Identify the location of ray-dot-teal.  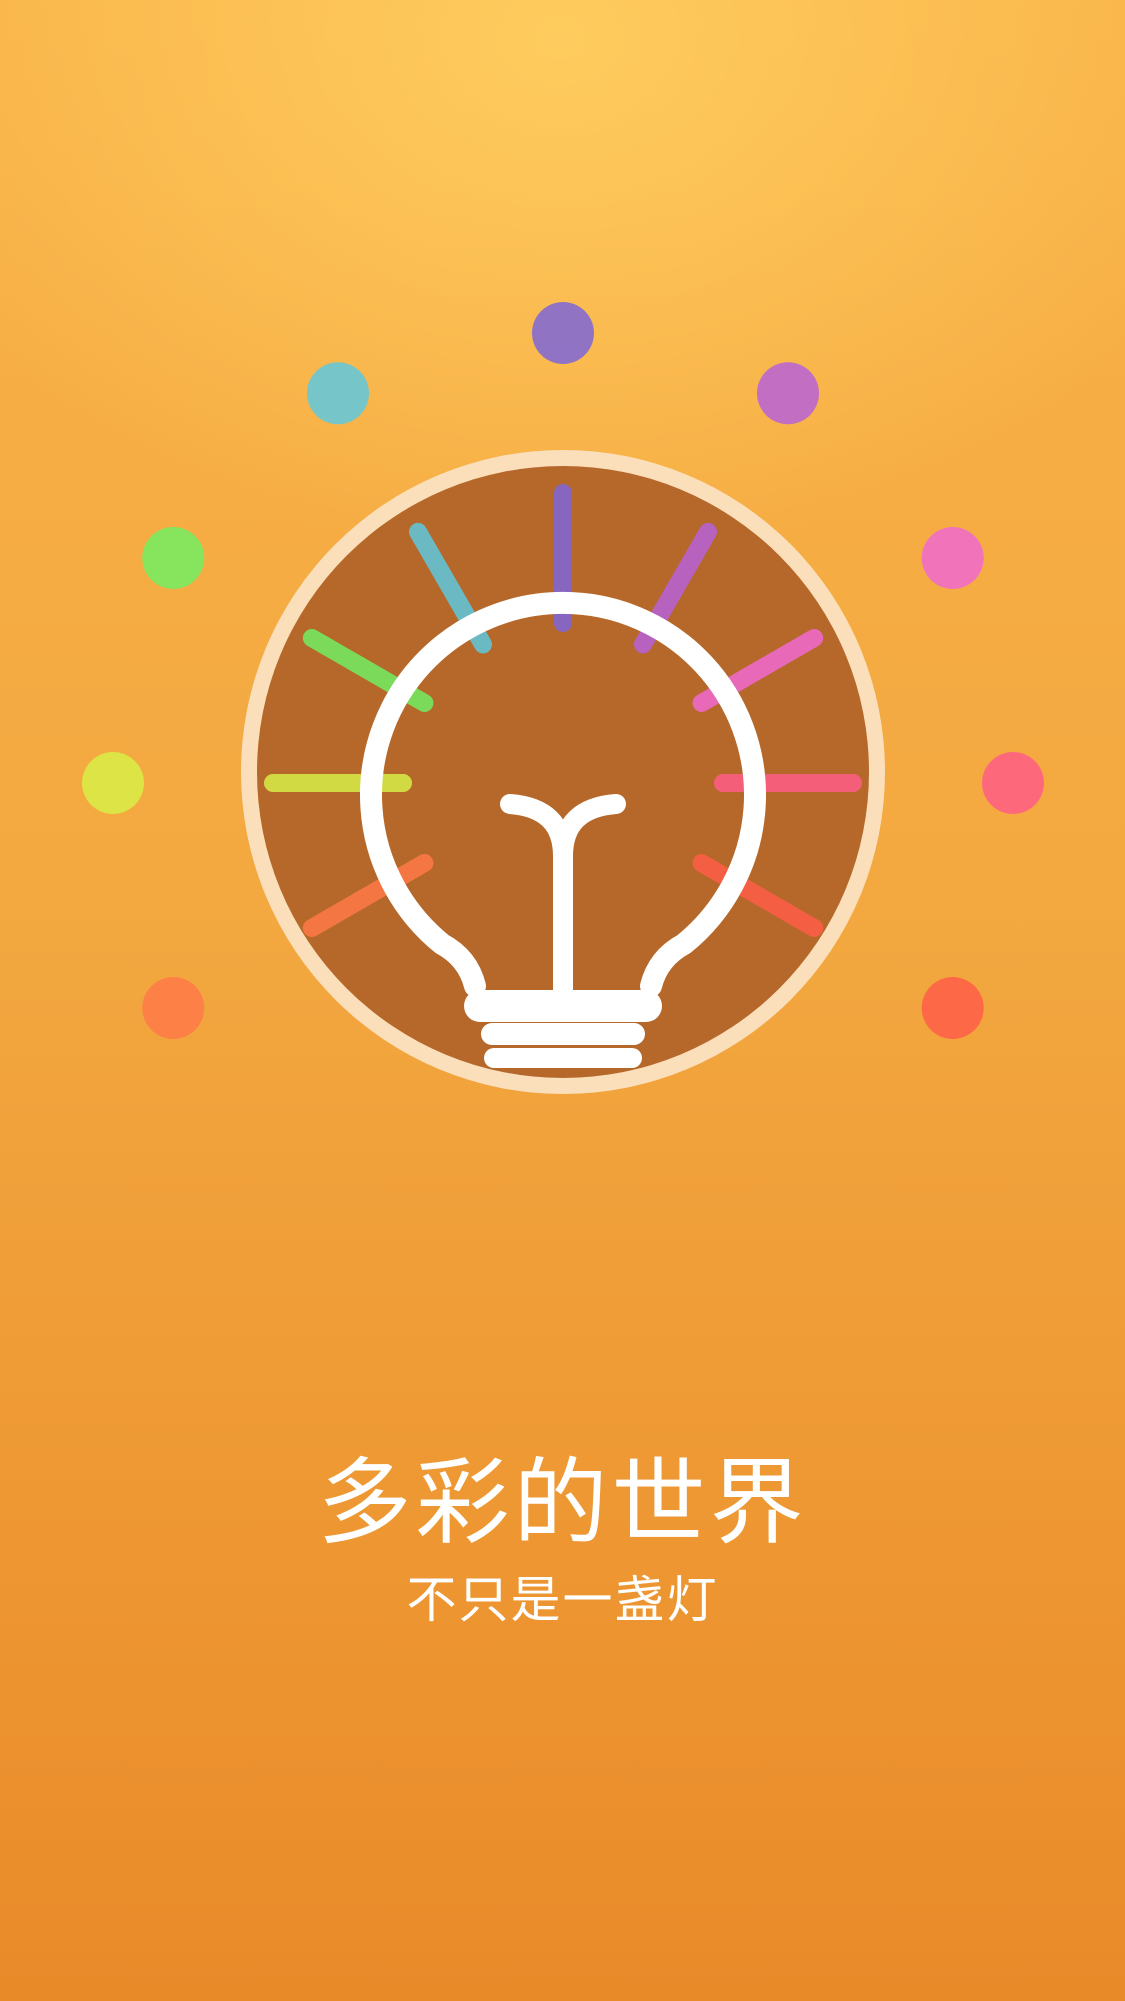
(338, 393).